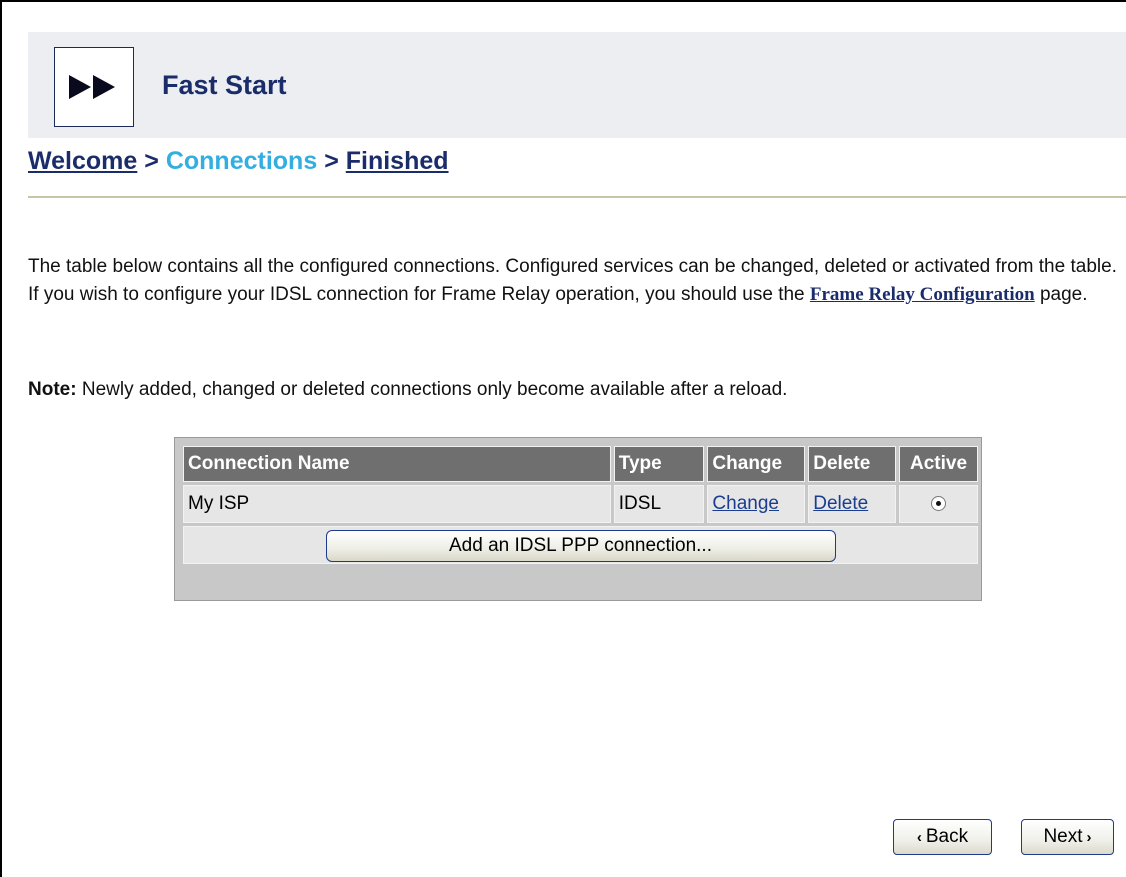  What do you see at coordinates (397, 464) in the screenshot?
I see `header-connection-name: Connection Name` at bounding box center [397, 464].